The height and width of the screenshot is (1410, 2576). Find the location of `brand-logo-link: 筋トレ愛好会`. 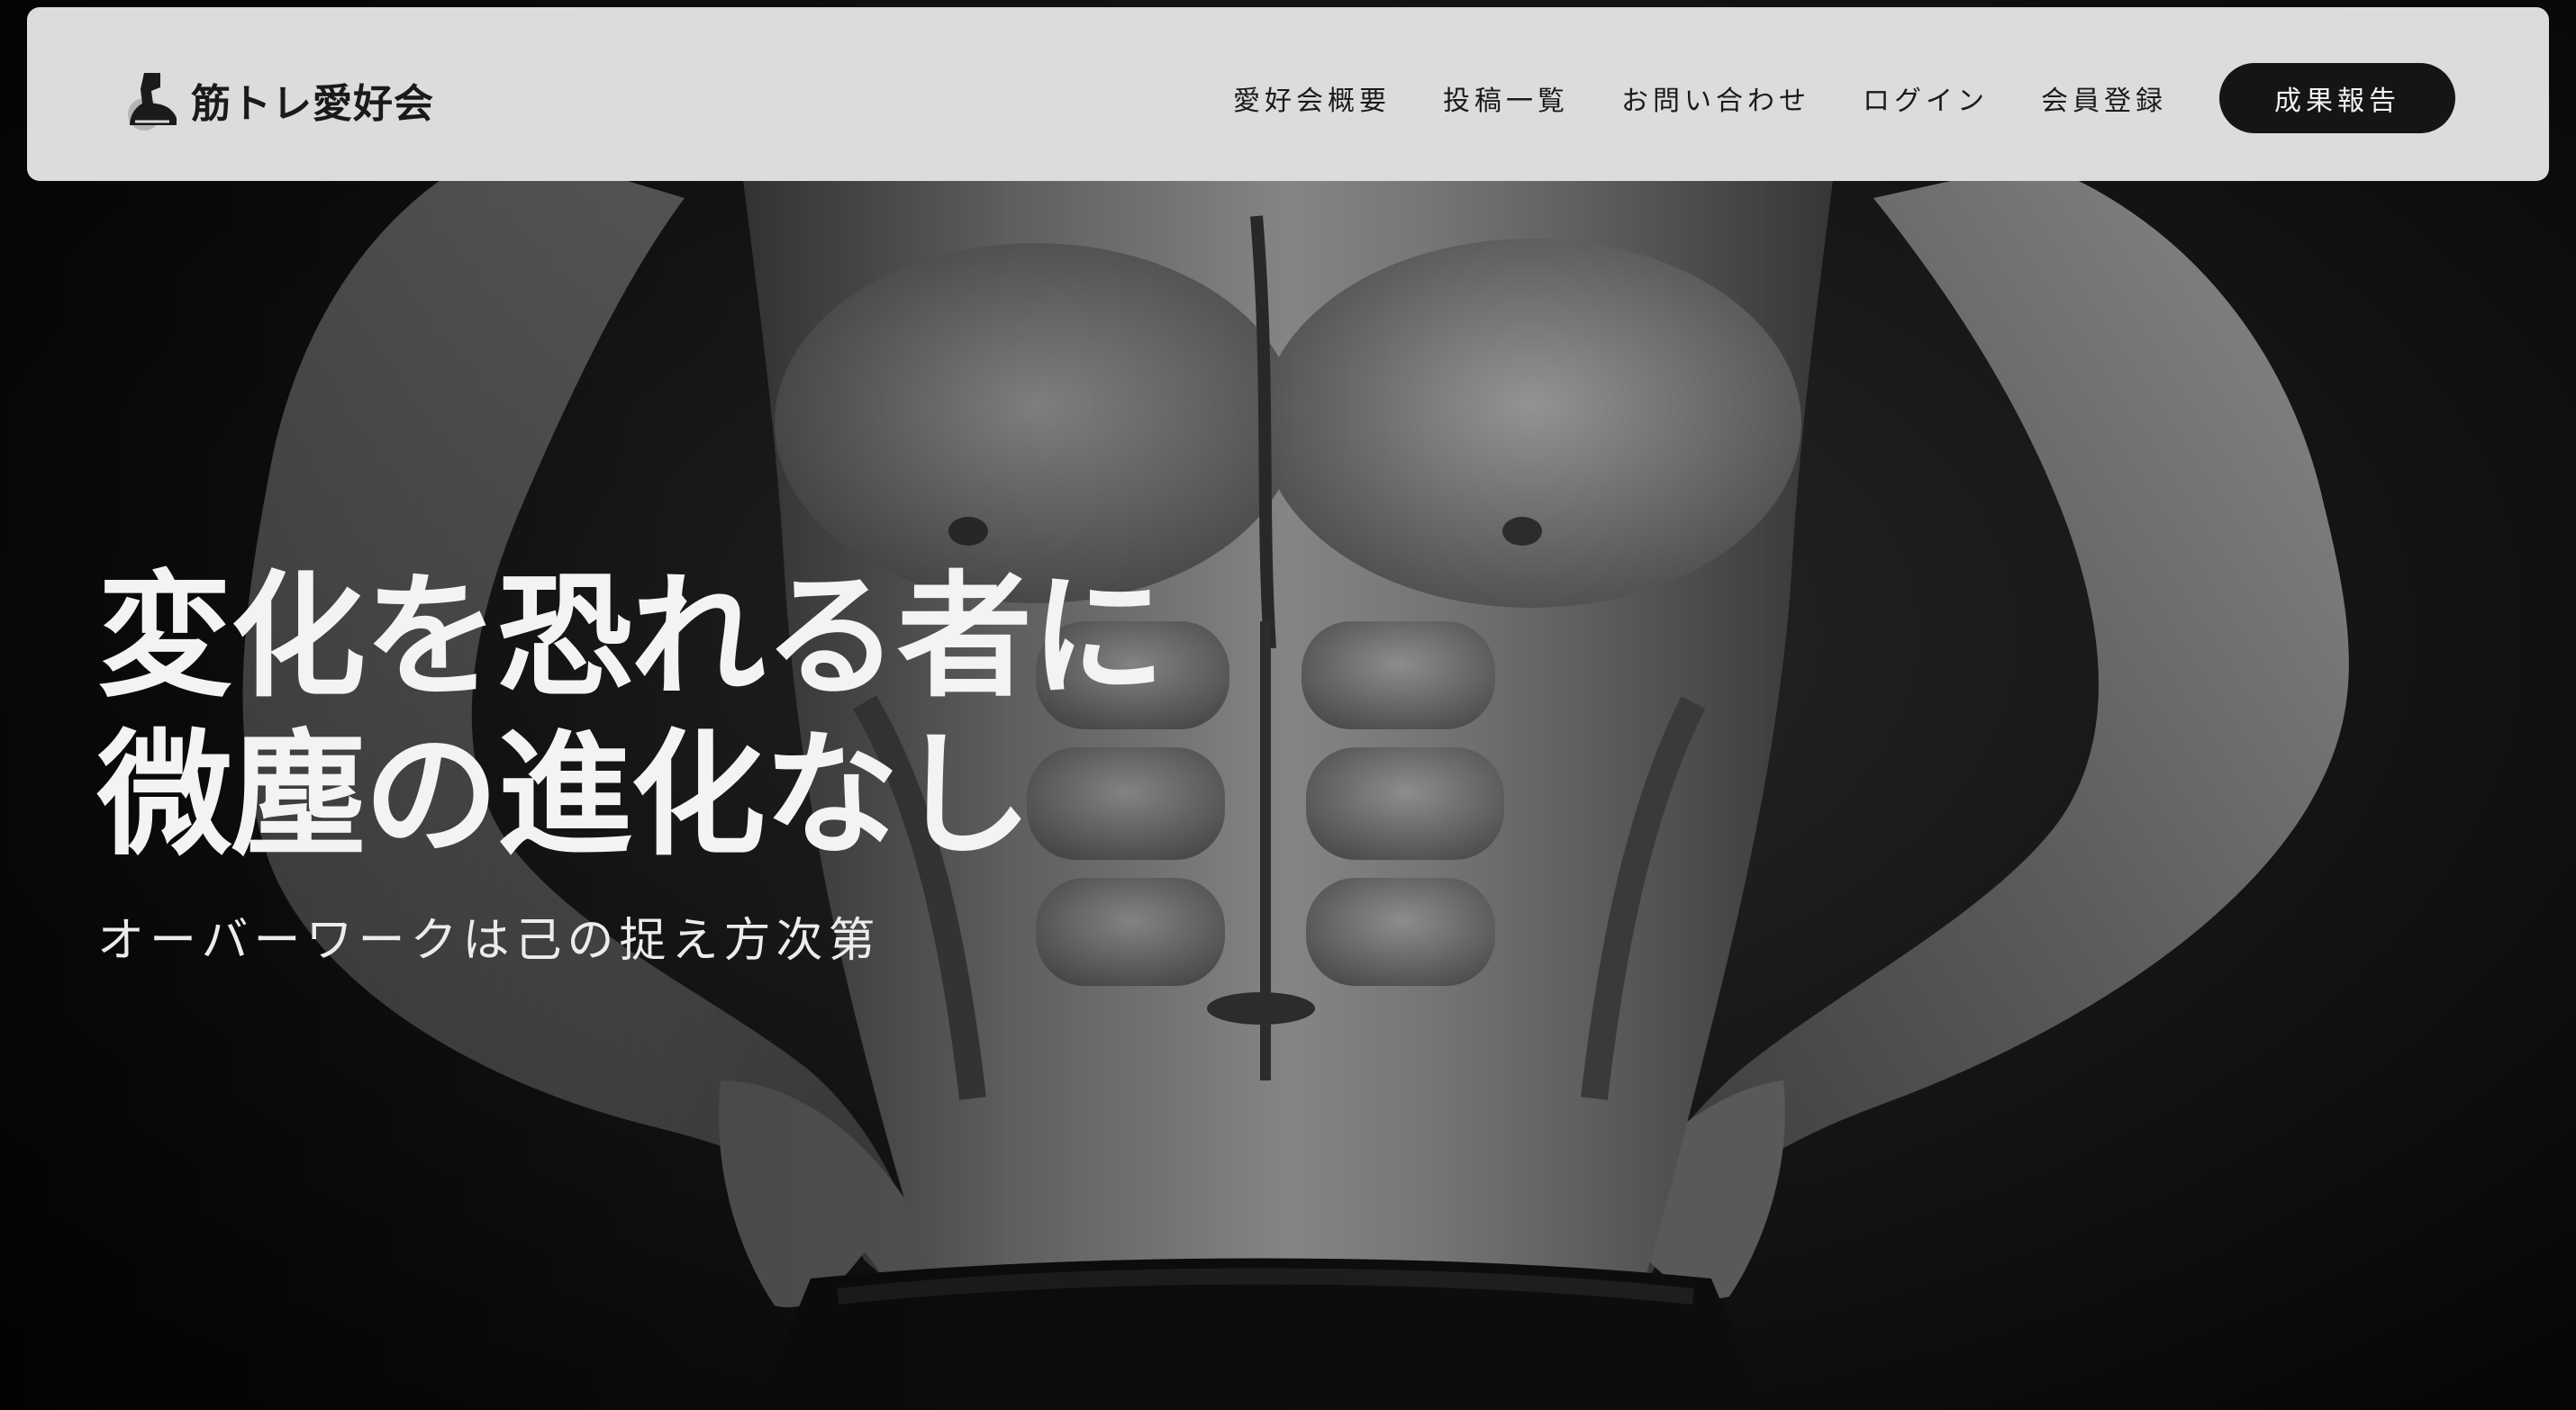

brand-logo-link: 筋トレ愛好会 is located at coordinates (275, 100).